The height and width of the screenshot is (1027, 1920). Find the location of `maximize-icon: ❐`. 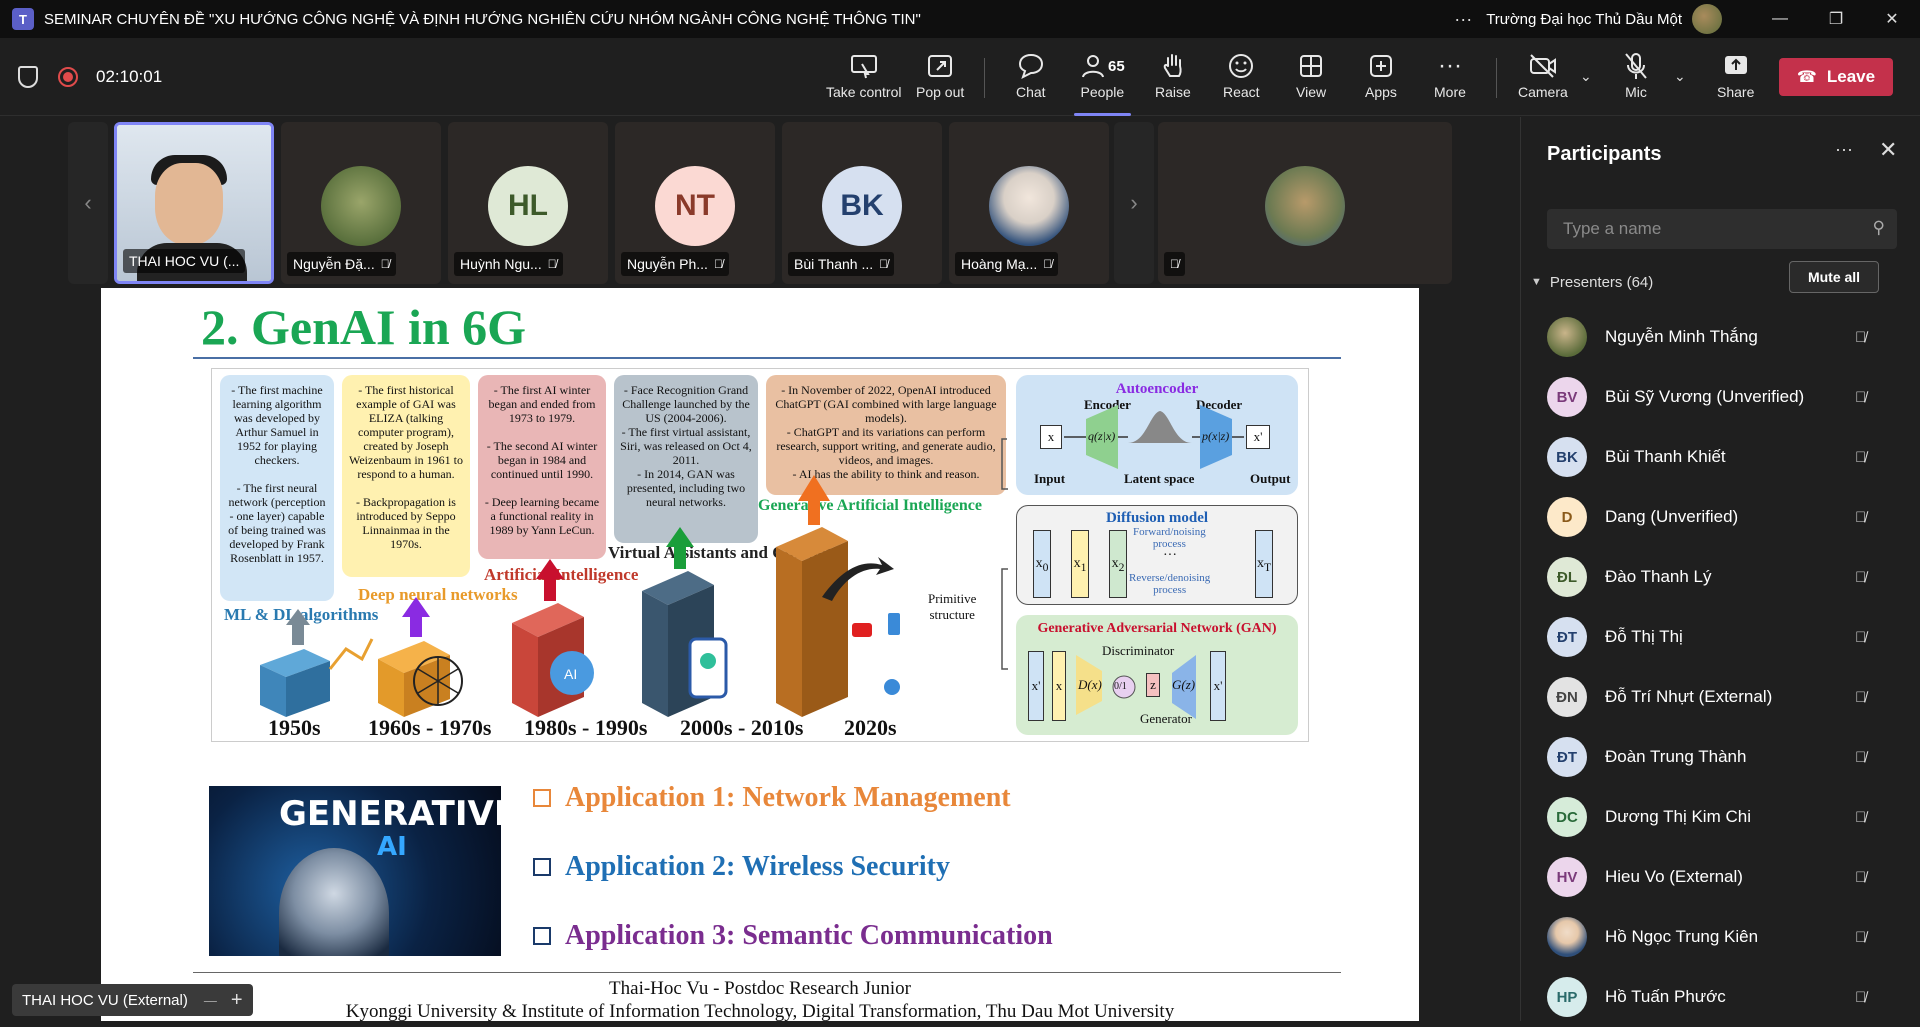

maximize-icon: ❐ is located at coordinates (1836, 19).